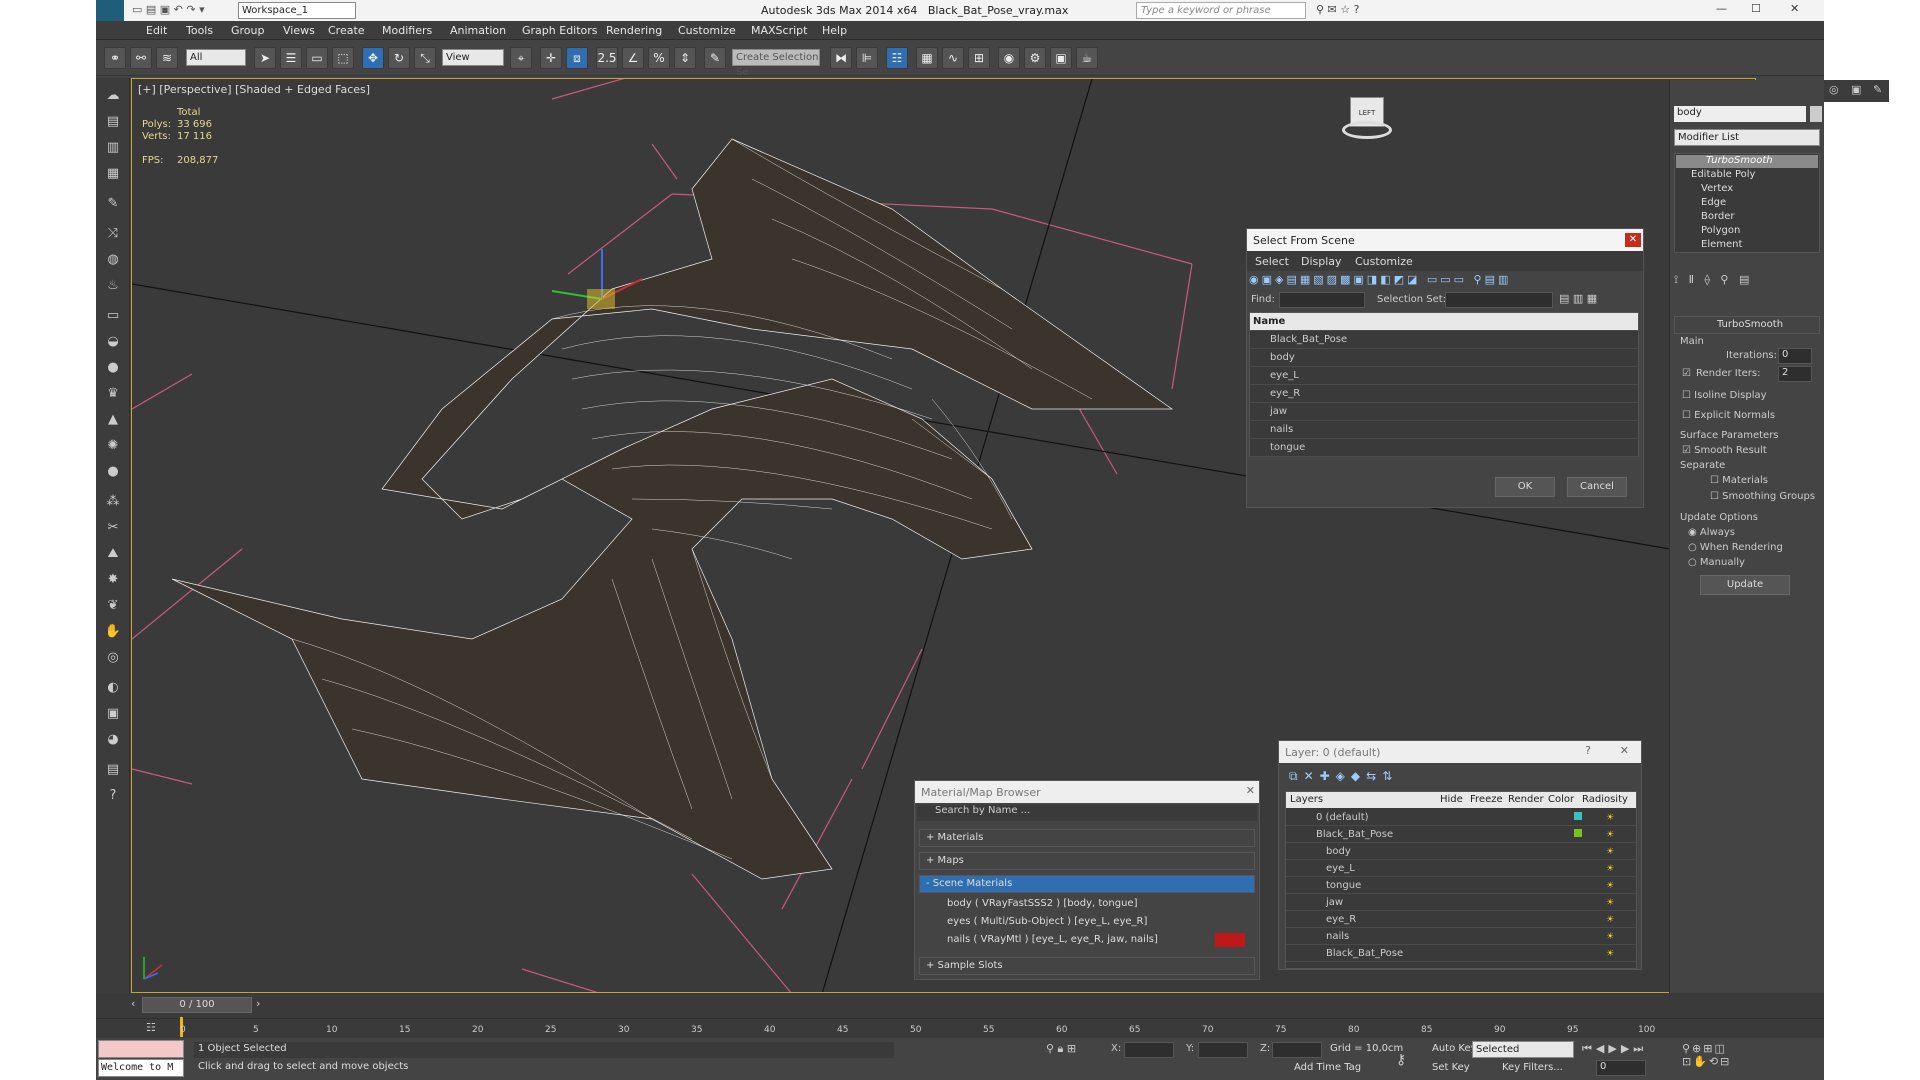 The width and height of the screenshot is (1920, 1080). I want to click on curve-editor-icon: ∿, so click(953, 58).